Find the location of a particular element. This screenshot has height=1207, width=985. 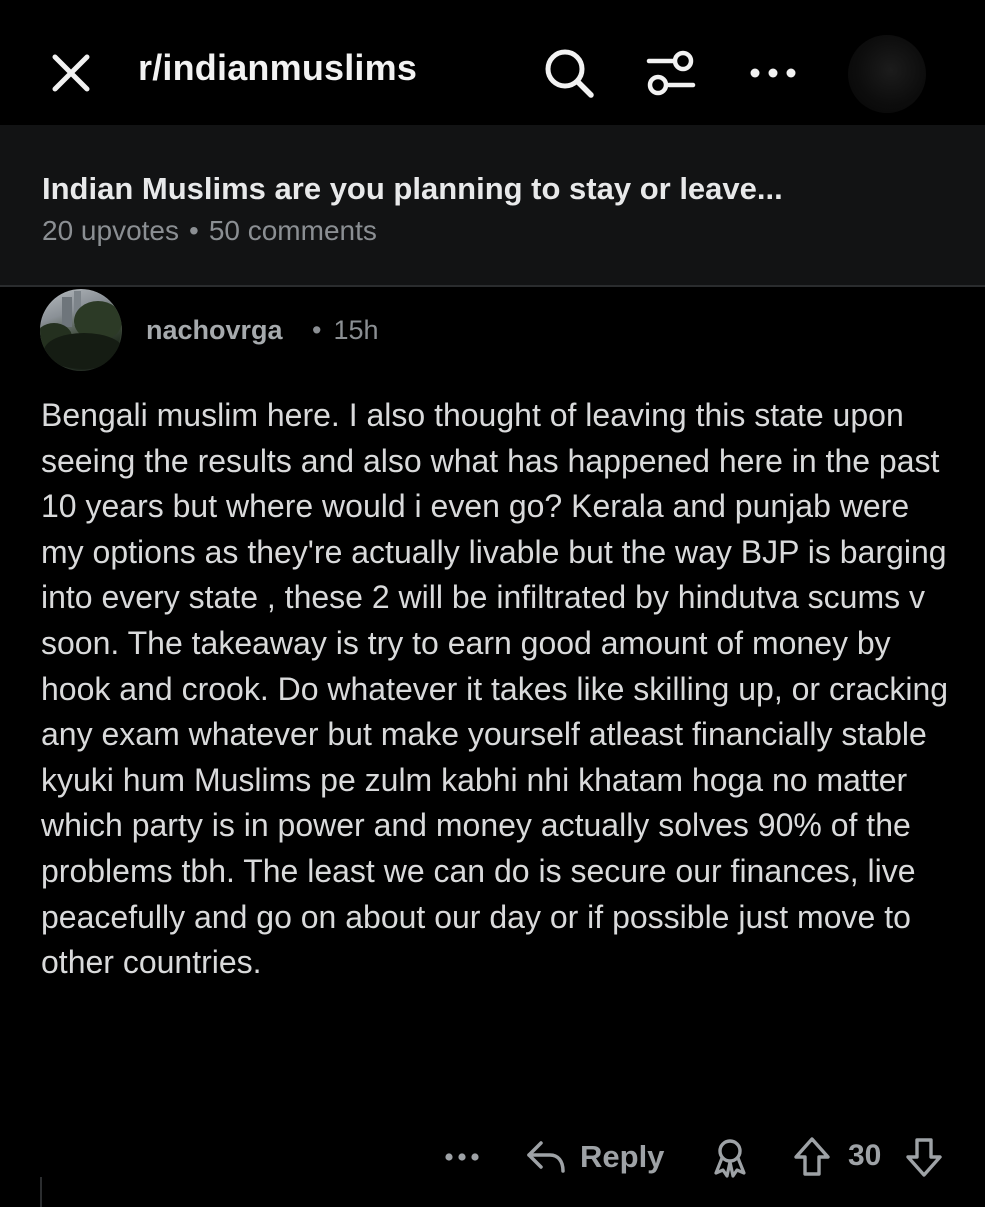

comment-more-button is located at coordinates (462, 1157).